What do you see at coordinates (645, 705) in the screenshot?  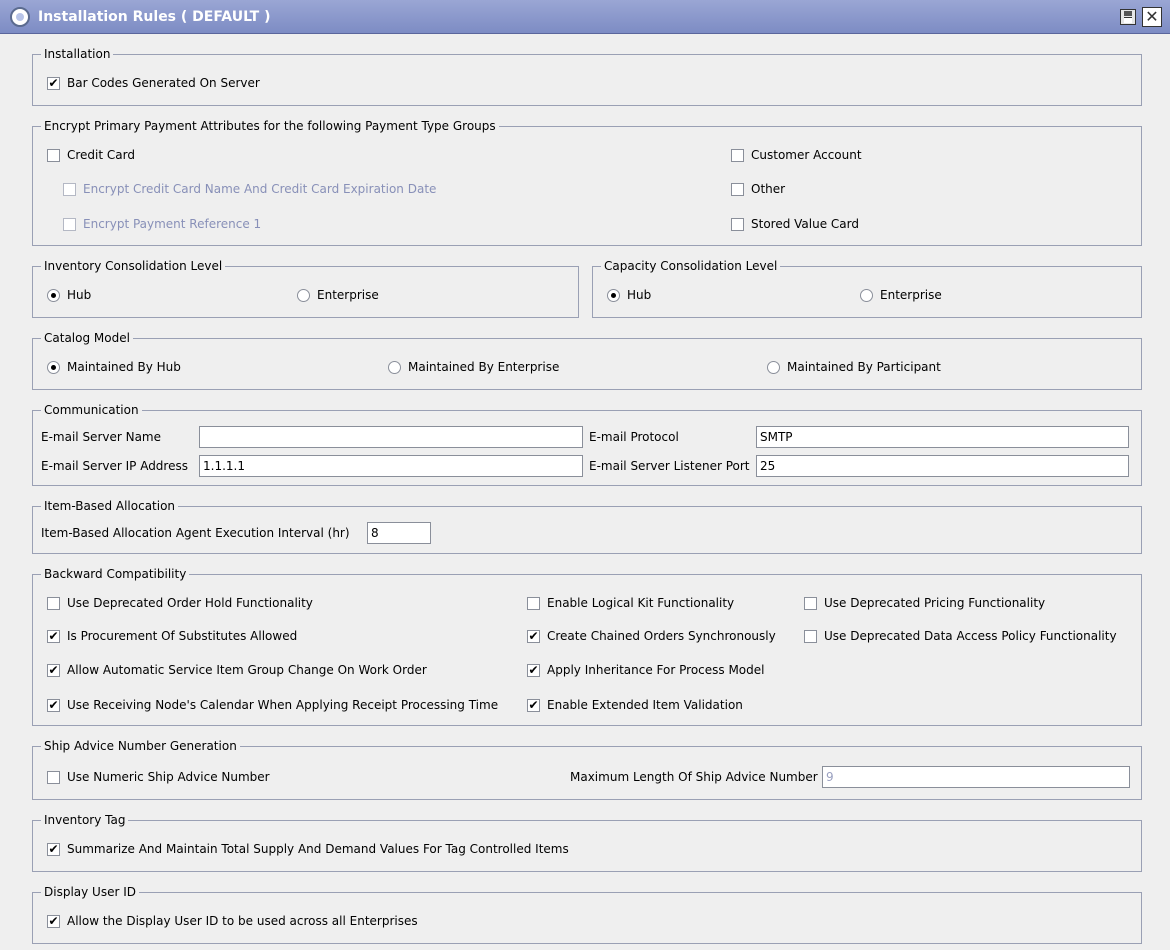 I see `bc-label: Enable Extended Item Validation` at bounding box center [645, 705].